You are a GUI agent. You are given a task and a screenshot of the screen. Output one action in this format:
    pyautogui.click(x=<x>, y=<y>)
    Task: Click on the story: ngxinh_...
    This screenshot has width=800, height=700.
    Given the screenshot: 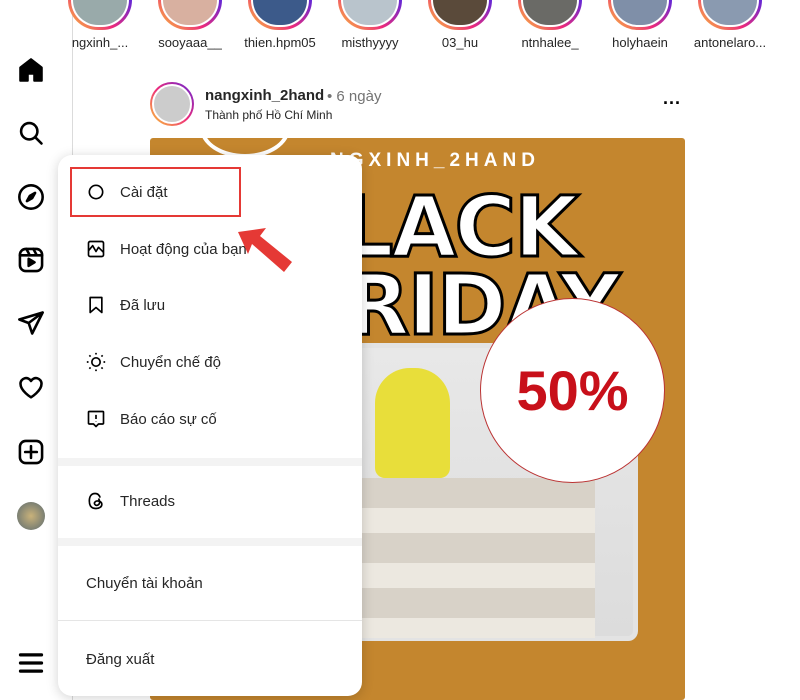 What is the action you would take?
    pyautogui.click(x=100, y=25)
    